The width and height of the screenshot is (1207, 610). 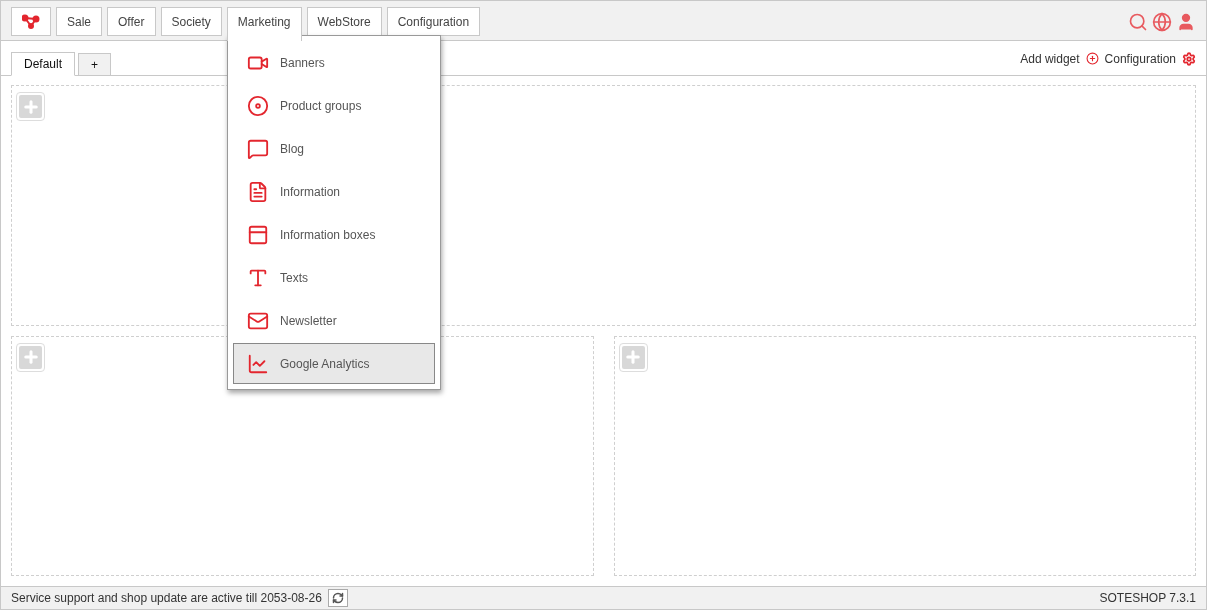 What do you see at coordinates (1138, 21) in the screenshot?
I see `search-icon` at bounding box center [1138, 21].